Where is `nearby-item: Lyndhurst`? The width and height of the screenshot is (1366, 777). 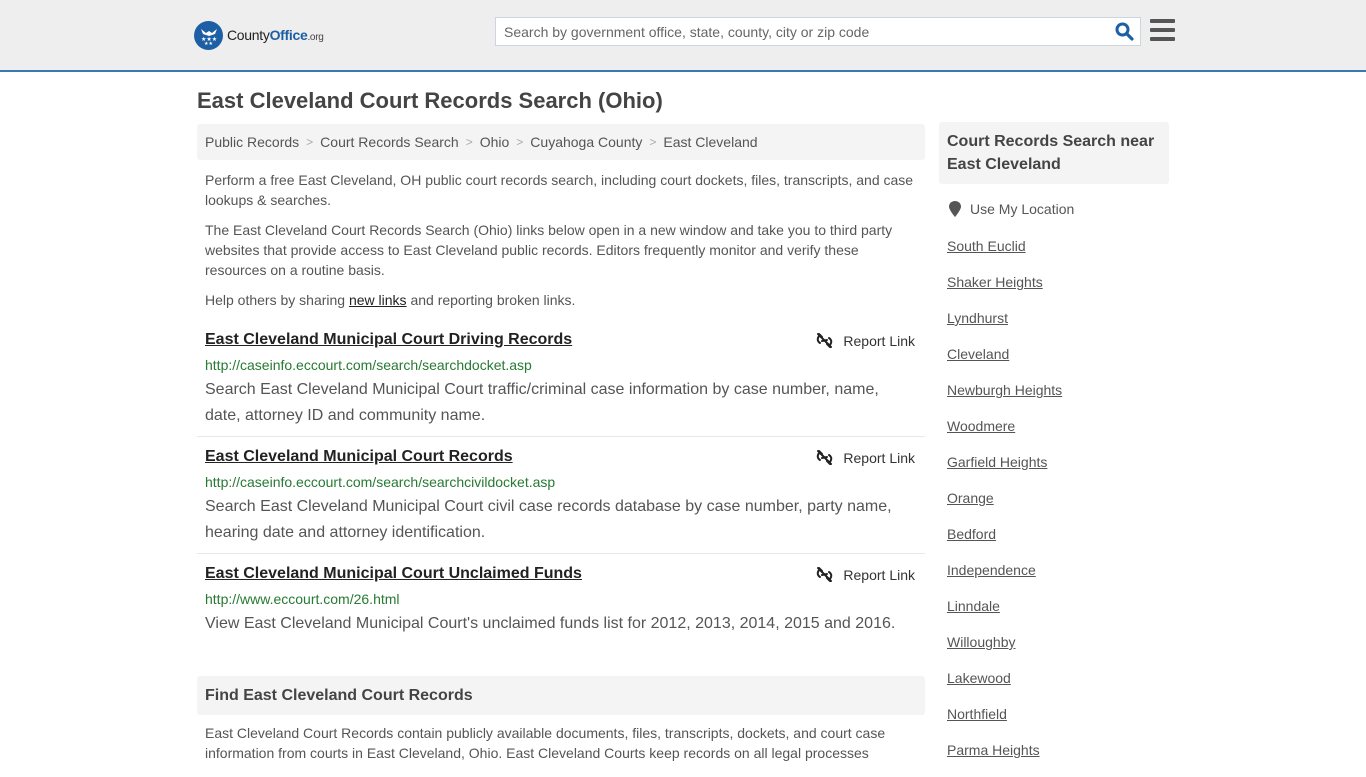 nearby-item: Lyndhurst is located at coordinates (1004, 327).